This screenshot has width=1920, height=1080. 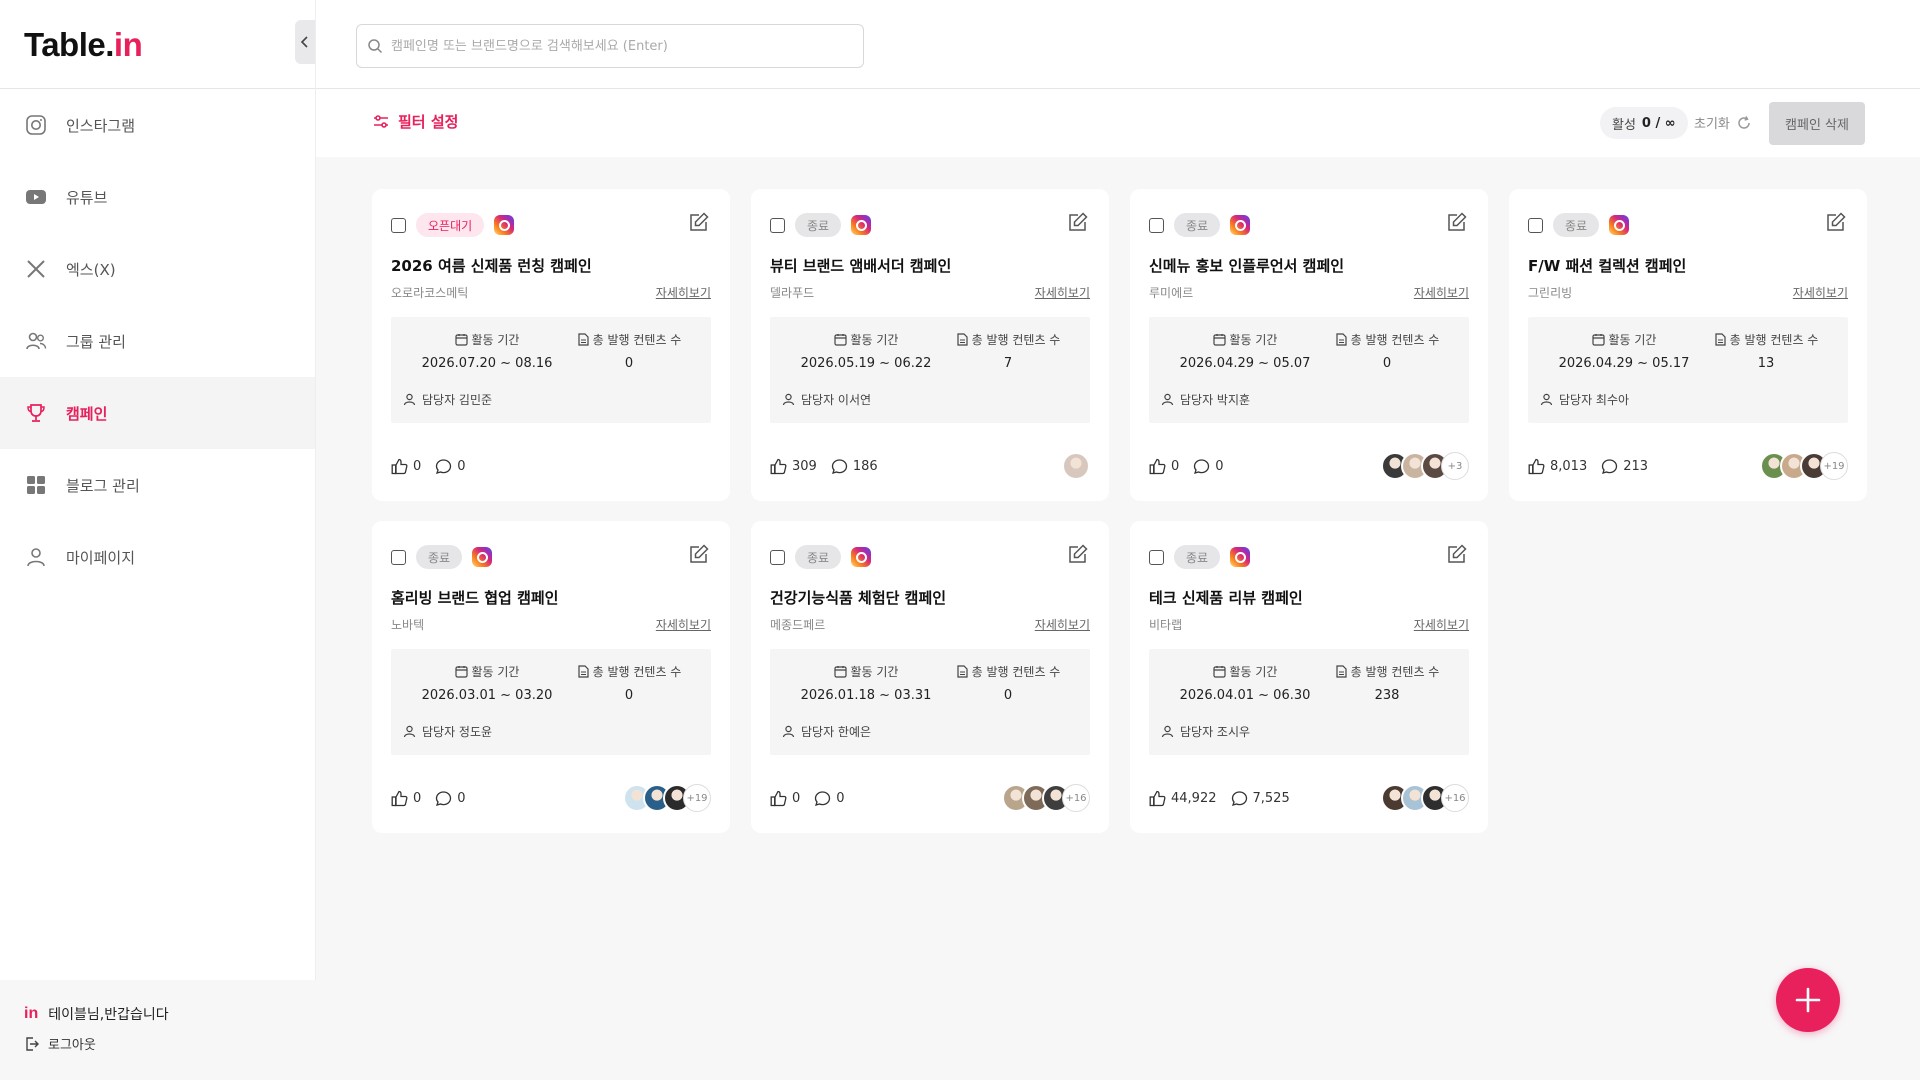 I want to click on card-footer: 0 0 +3, so click(x=1309, y=466).